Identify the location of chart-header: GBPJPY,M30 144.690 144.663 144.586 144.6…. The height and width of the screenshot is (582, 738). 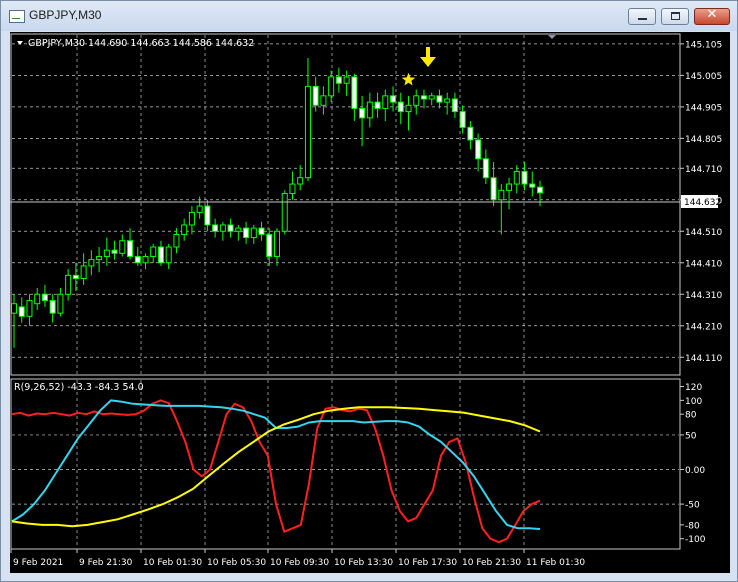
(141, 43).